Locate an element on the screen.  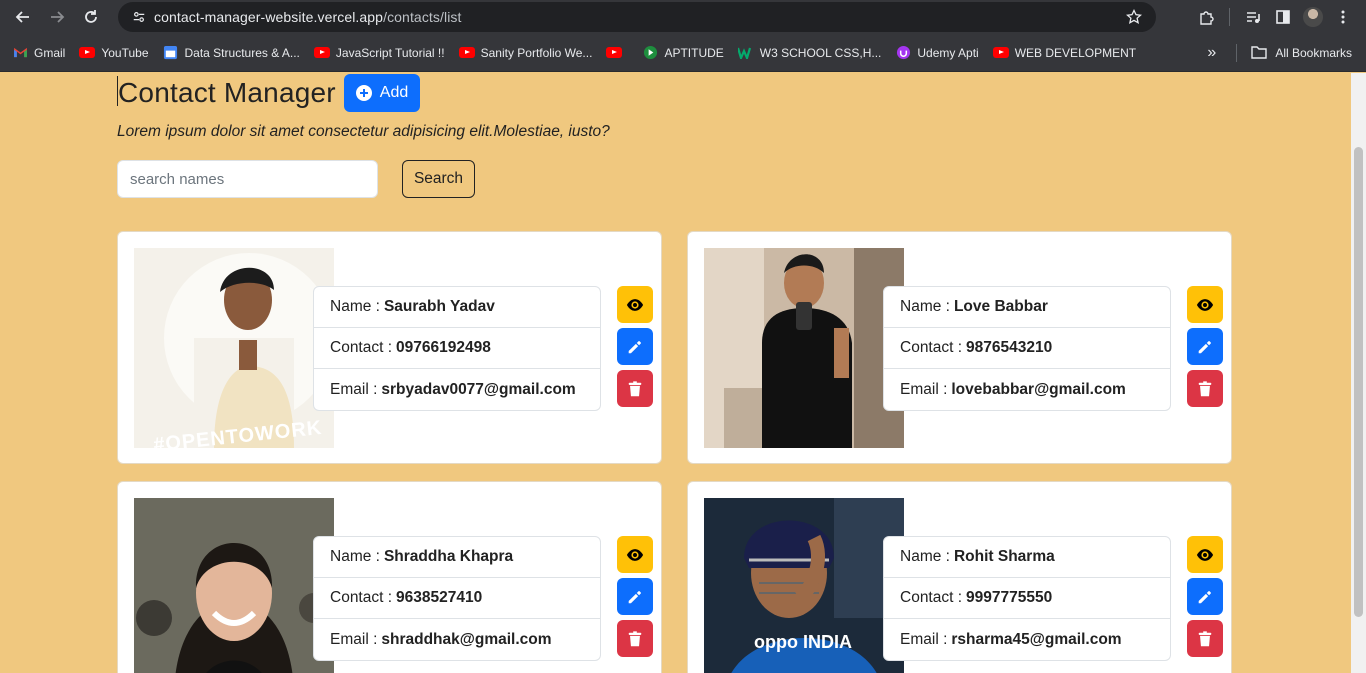
contact-name-row: Name : Rohit Sharma is located at coordinates (1027, 557).